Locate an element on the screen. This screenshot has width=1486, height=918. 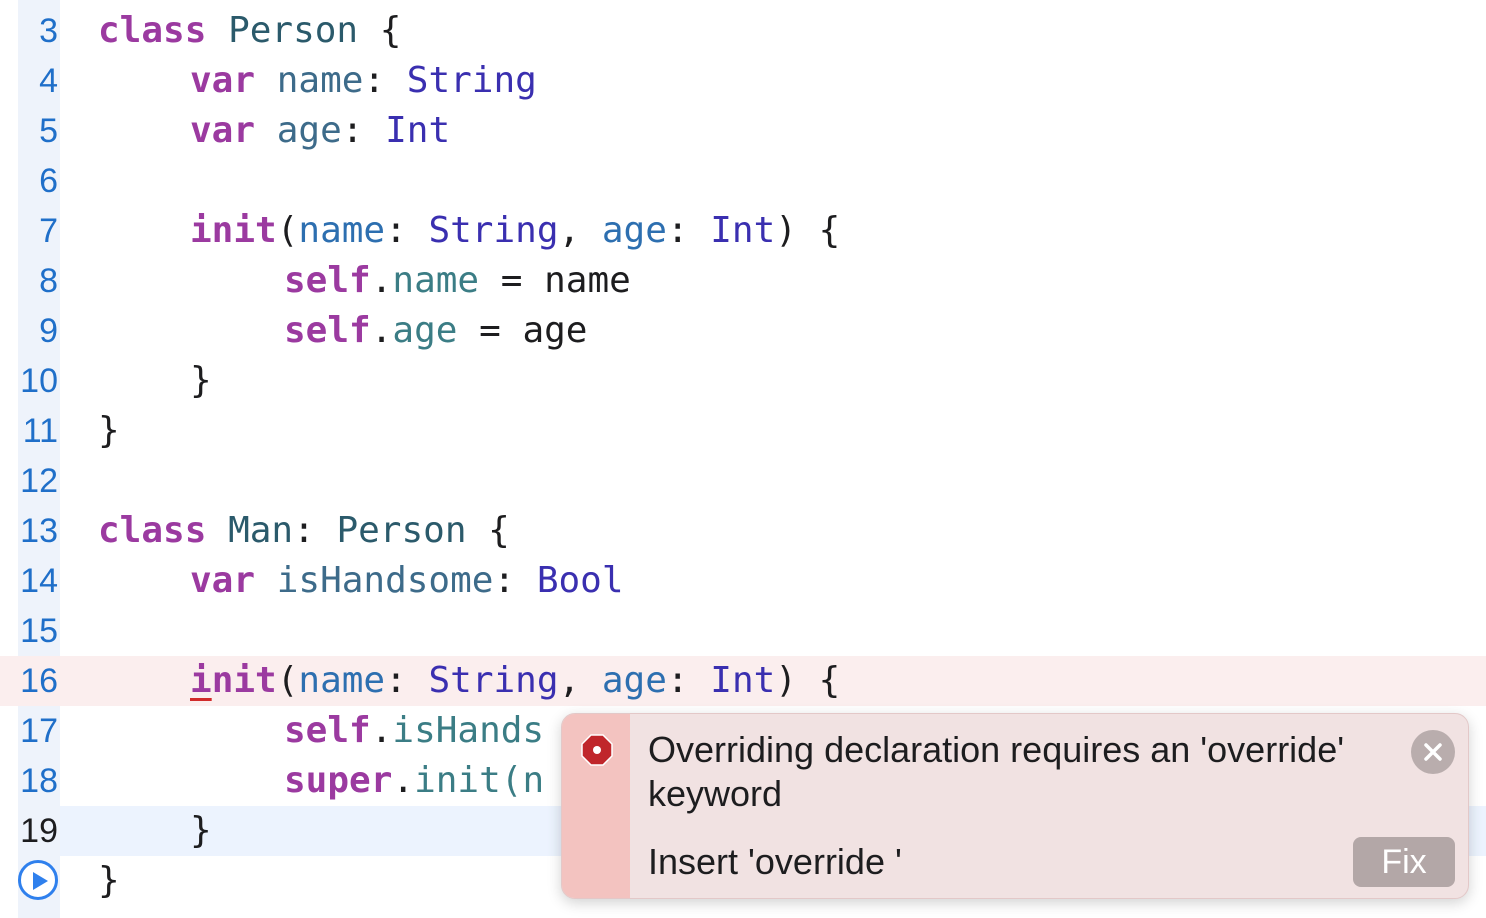
line-number: 17 is located at coordinates (39, 731).